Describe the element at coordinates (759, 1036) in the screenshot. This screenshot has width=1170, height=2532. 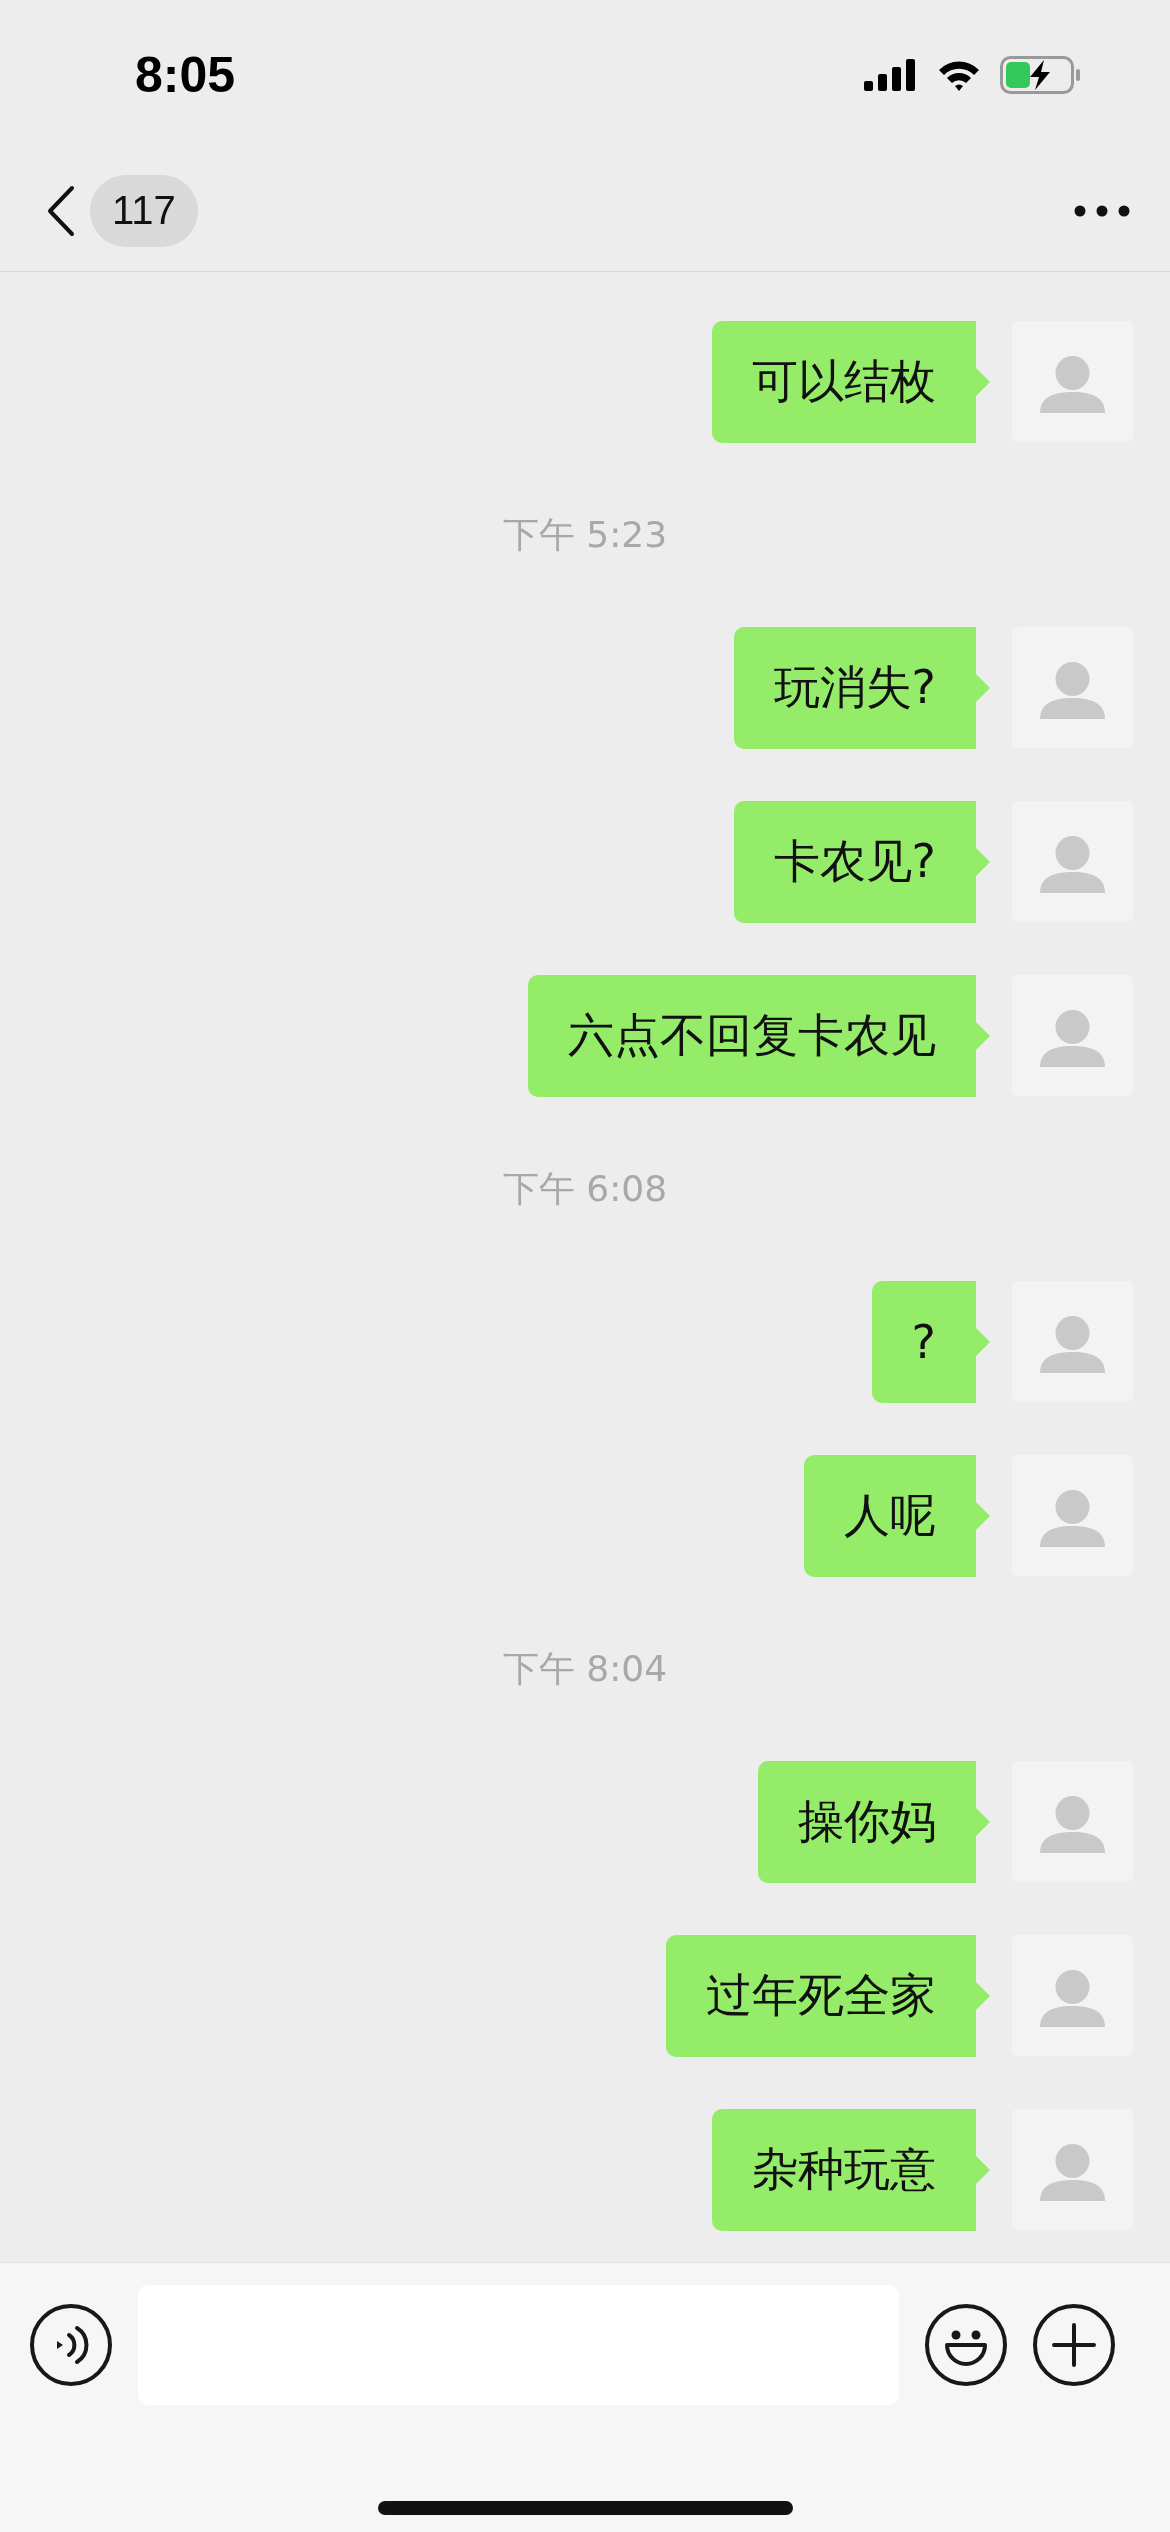
I see `message-bubble: 六点不回复卡农见` at that location.